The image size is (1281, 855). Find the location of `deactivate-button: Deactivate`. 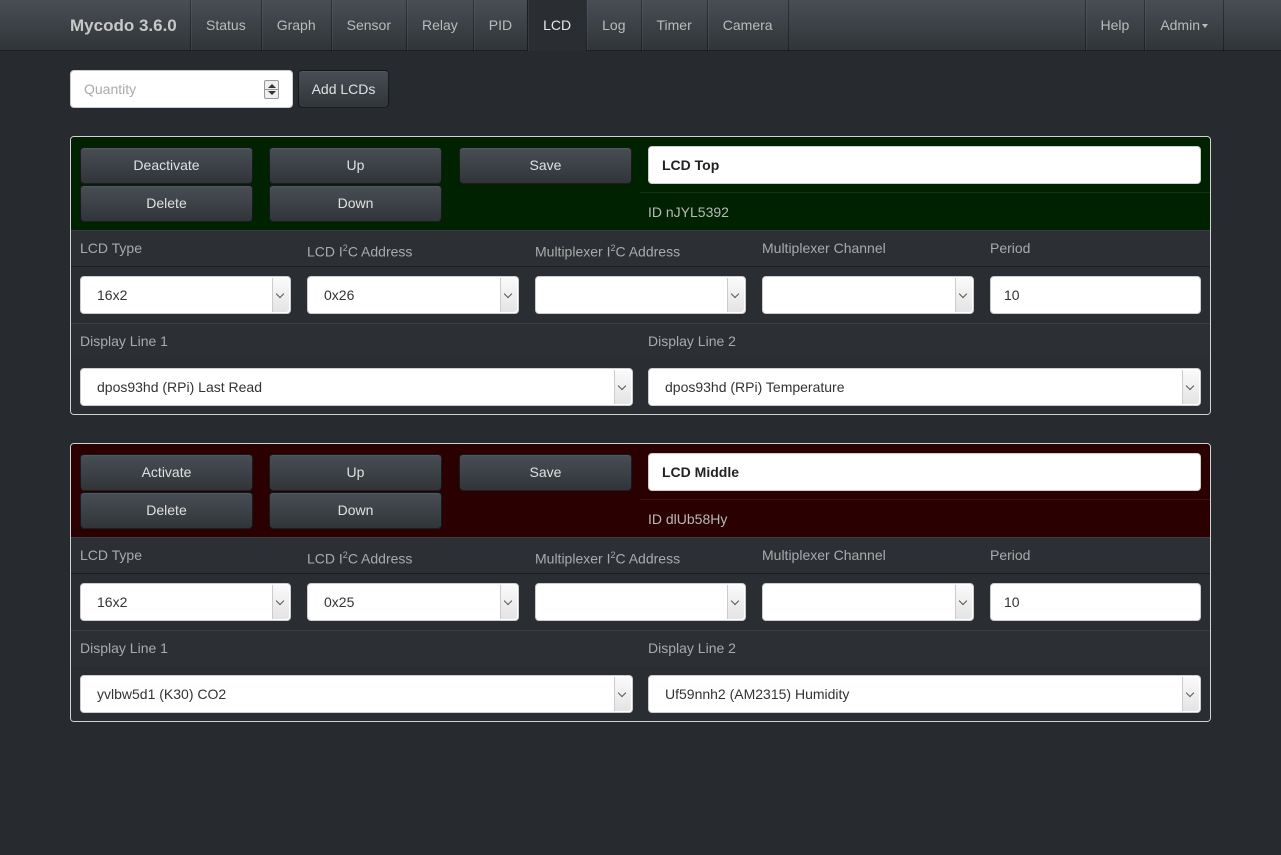

deactivate-button: Deactivate is located at coordinates (166, 165).